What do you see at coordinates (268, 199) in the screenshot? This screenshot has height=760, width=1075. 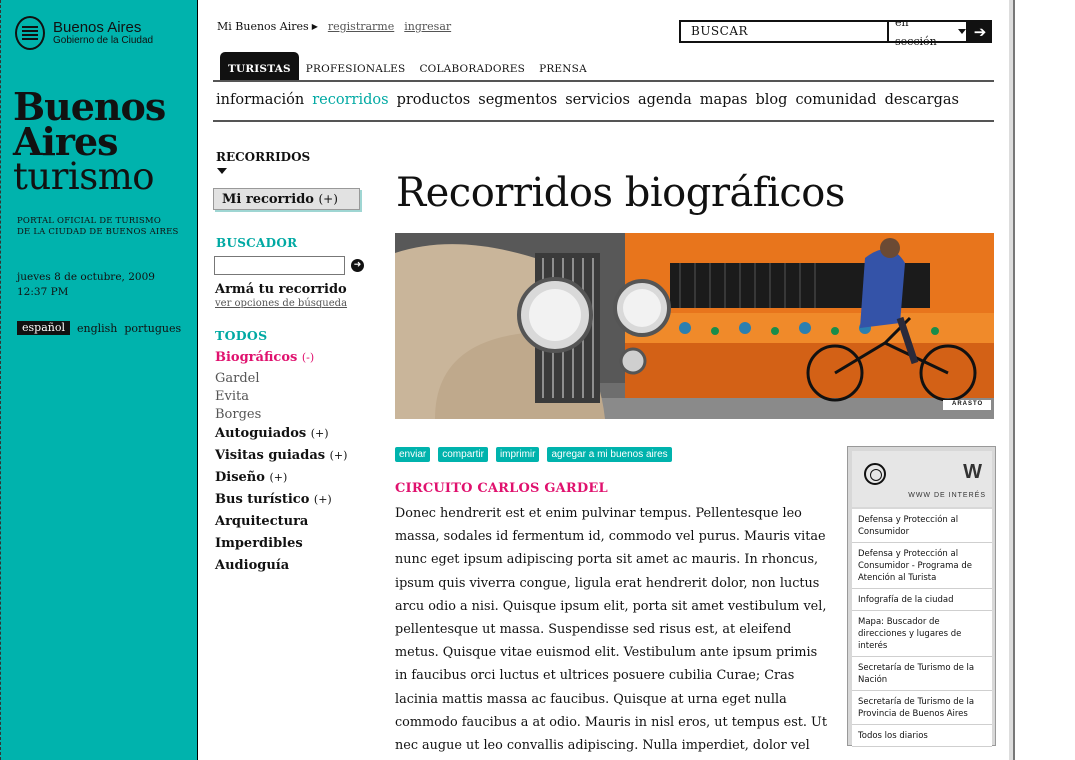 I see `mi-recorrido-label: Mi recorrido` at bounding box center [268, 199].